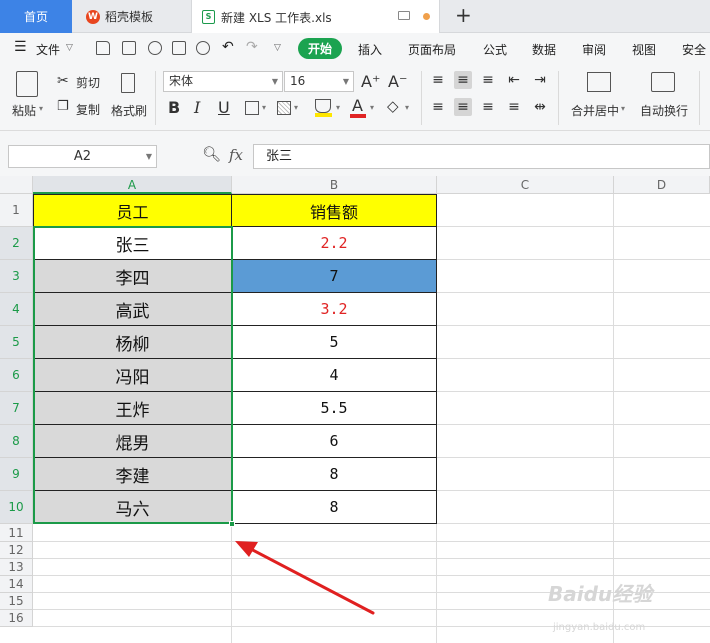 The width and height of the screenshot is (710, 643). What do you see at coordinates (305, 578) in the screenshot?
I see `red-arrow-annotation` at bounding box center [305, 578].